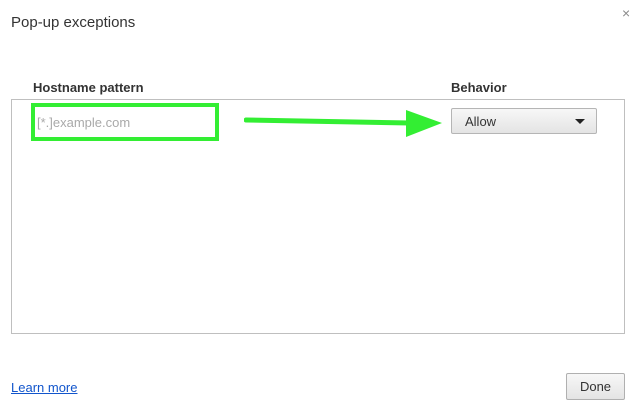  Describe the element at coordinates (73, 22) in the screenshot. I see `dialog-title: Pop-up exceptions` at that location.